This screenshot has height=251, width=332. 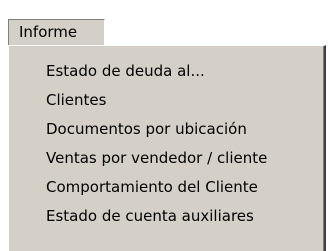 I want to click on menu-item-label: Ventas por vendedor / cliente, so click(x=157, y=158).